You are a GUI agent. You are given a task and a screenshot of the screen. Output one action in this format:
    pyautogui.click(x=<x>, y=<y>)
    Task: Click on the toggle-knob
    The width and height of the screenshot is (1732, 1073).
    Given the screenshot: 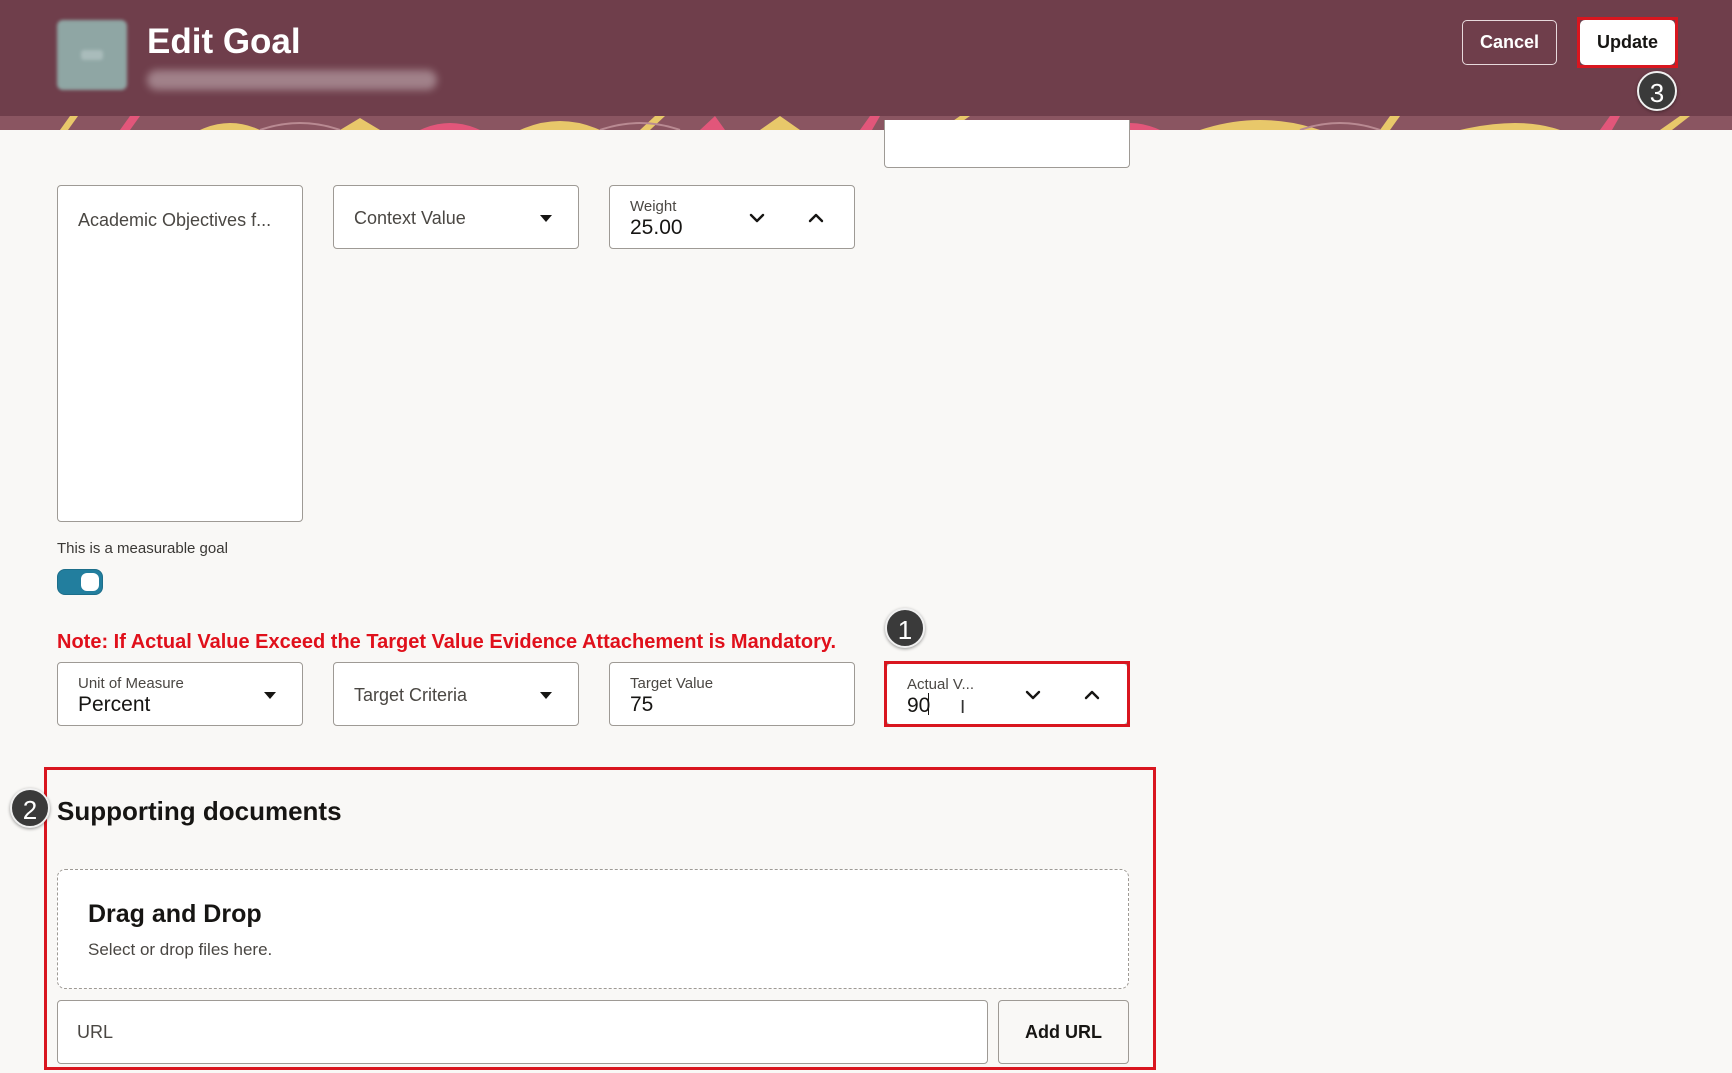 What is the action you would take?
    pyautogui.click(x=90, y=582)
    